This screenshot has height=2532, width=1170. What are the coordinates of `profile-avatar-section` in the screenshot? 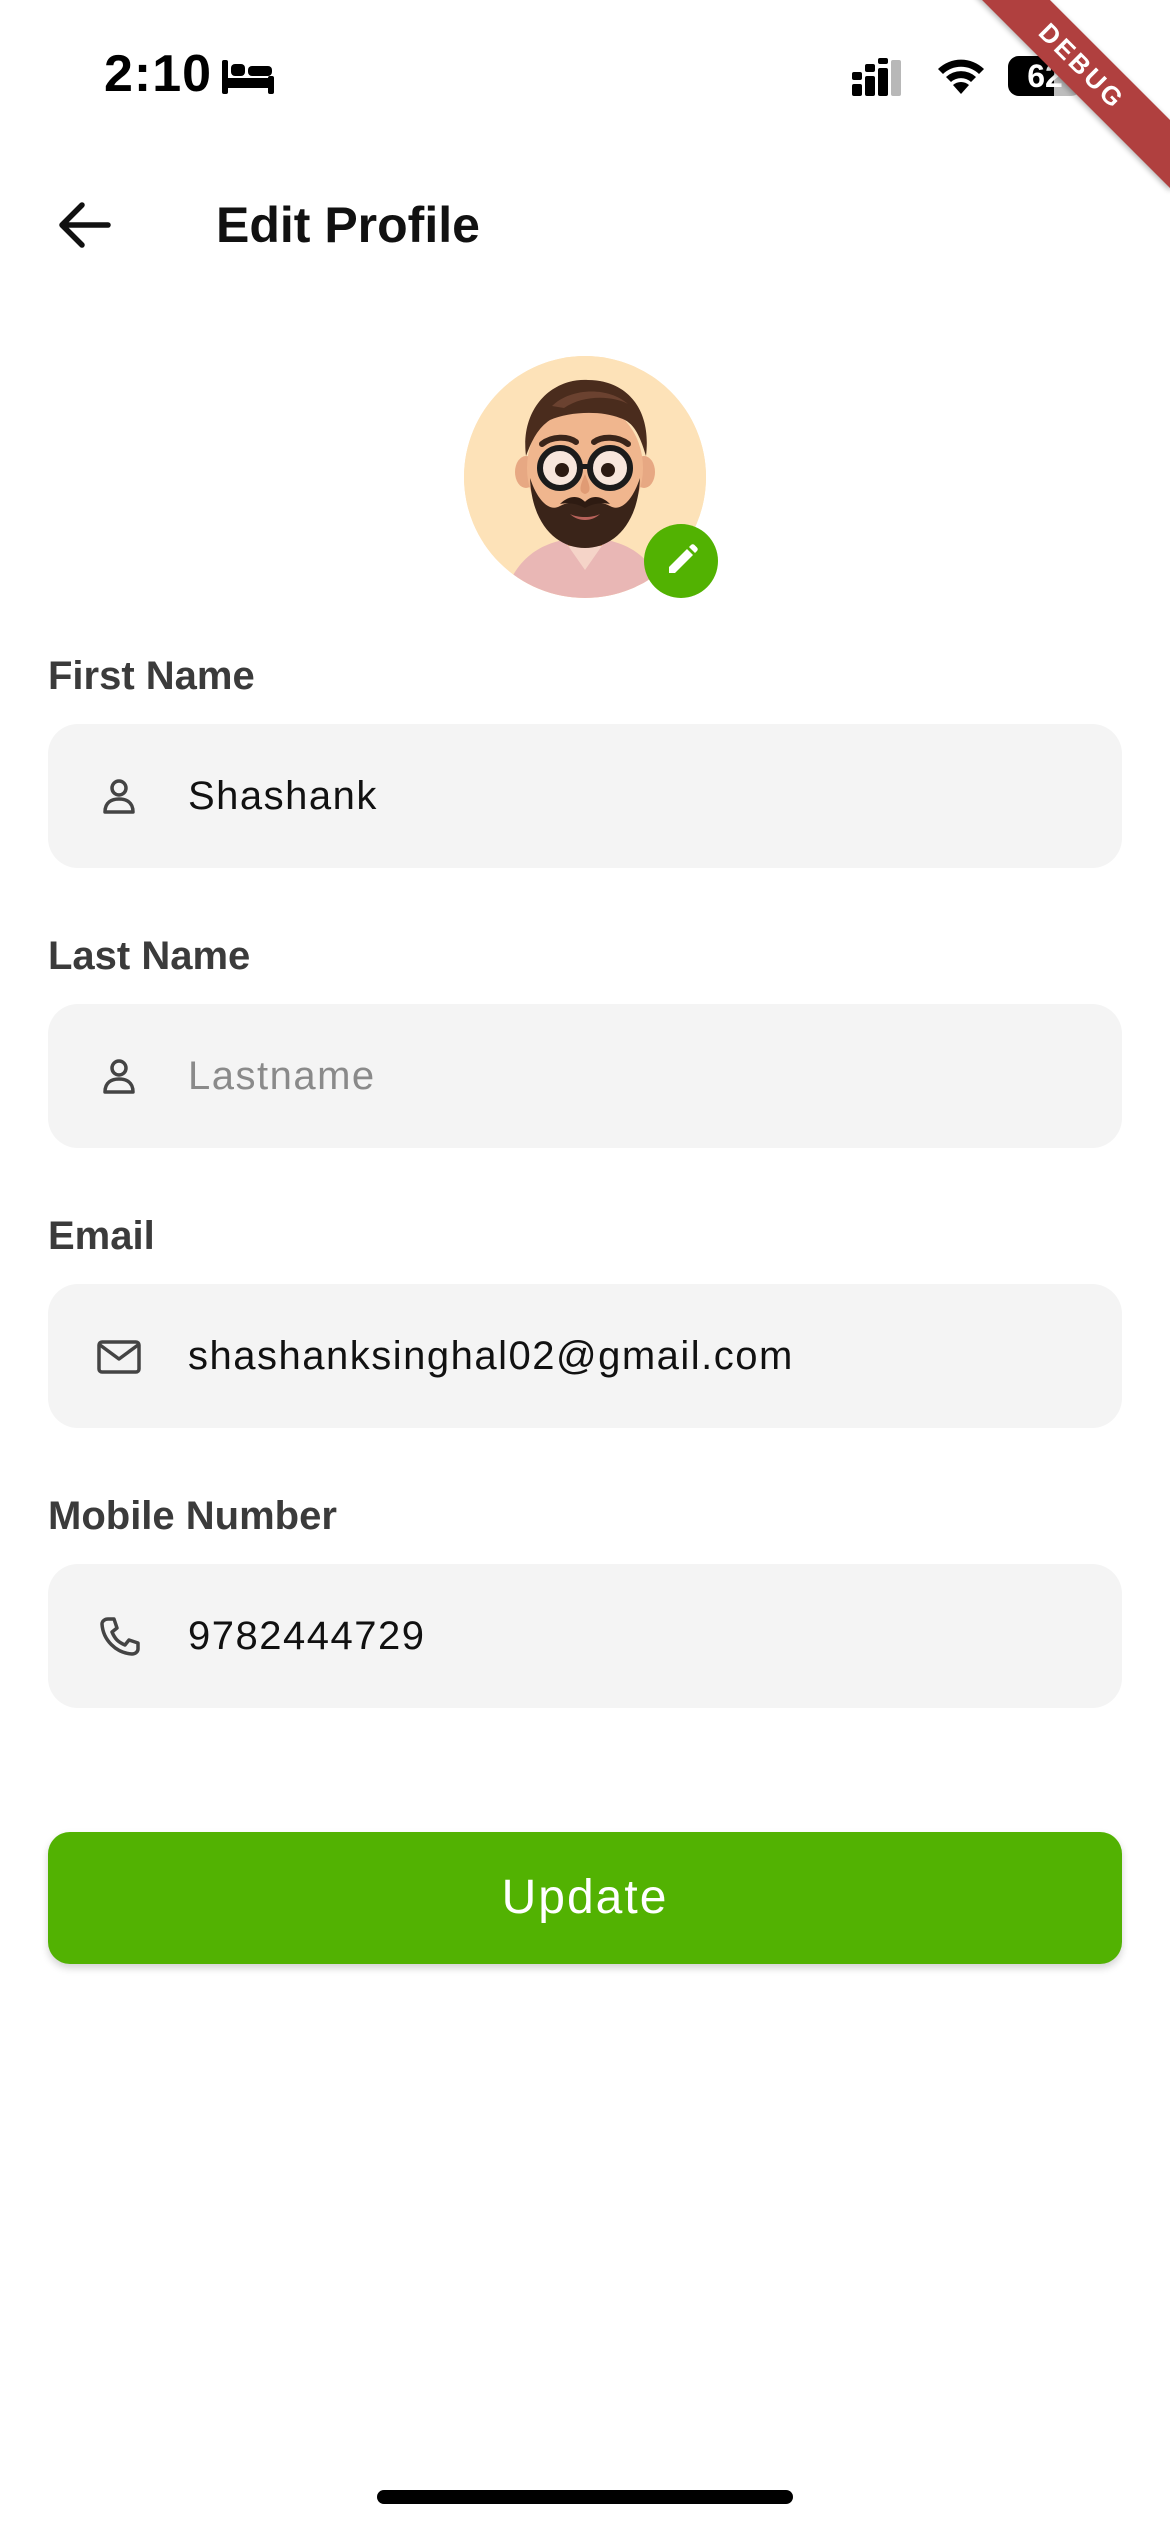 It's located at (591, 477).